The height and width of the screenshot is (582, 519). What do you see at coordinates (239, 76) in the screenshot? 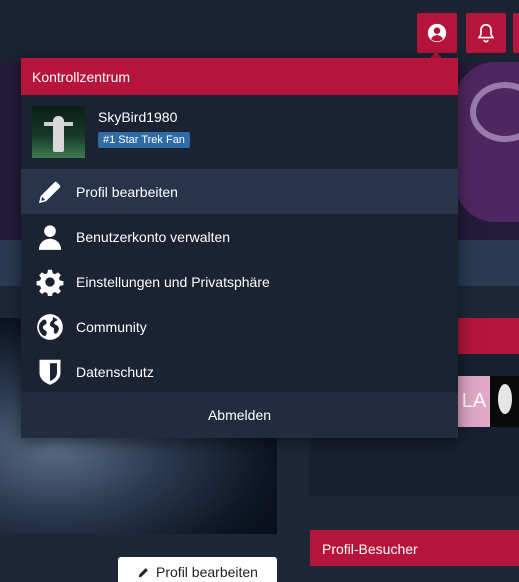
I see `dropdown-title: Kontrollzentrum` at bounding box center [239, 76].